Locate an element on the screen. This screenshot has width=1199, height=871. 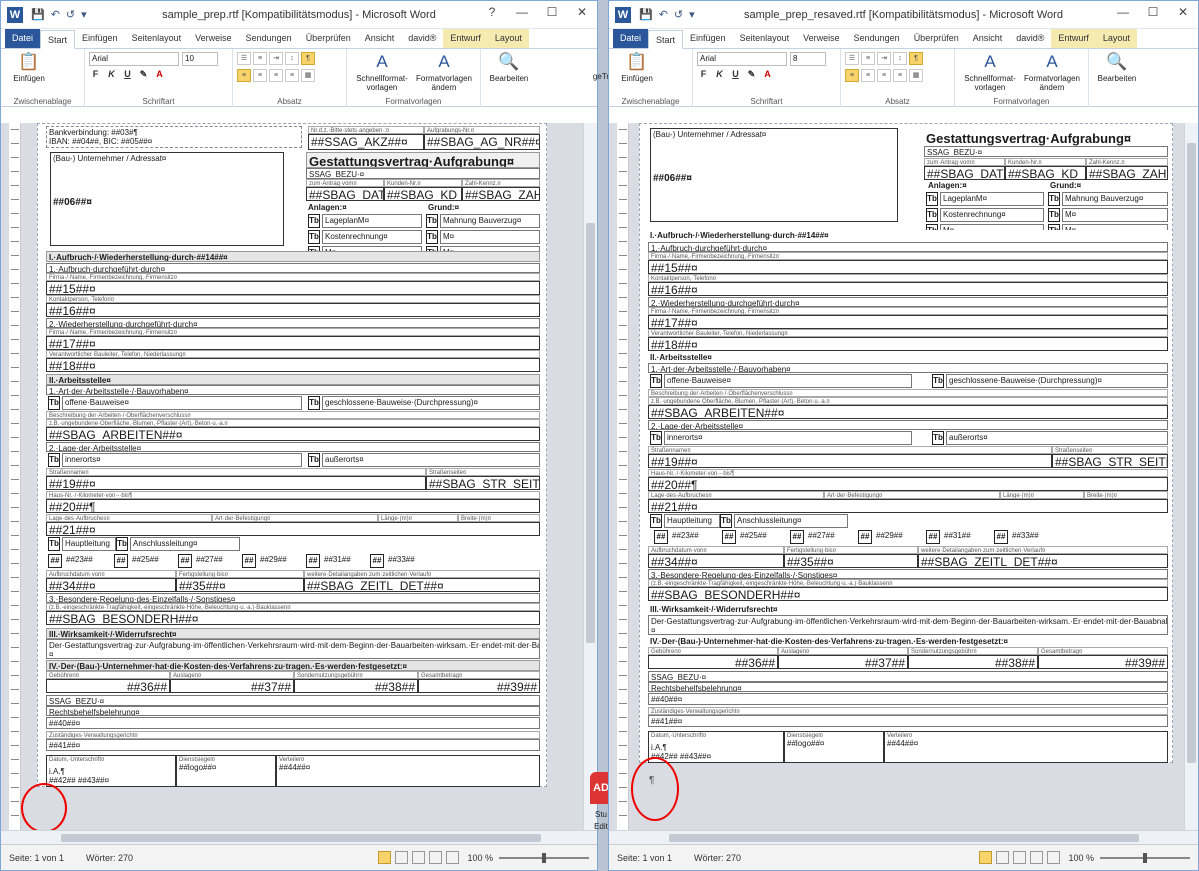
justify-icon: ≡ is located at coordinates (900, 75).